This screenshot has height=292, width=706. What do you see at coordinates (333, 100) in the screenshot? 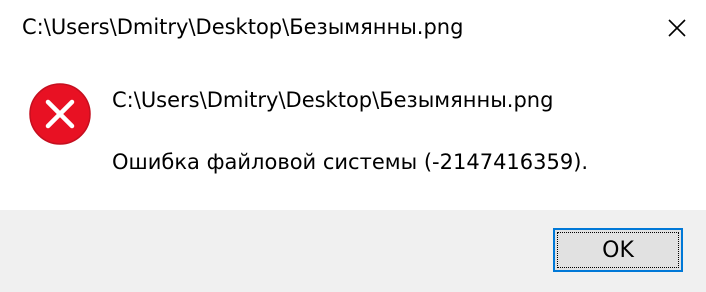
I see `file-path-text: C:\Users\Dmitry\Desktop\Безымянны.png` at bounding box center [333, 100].